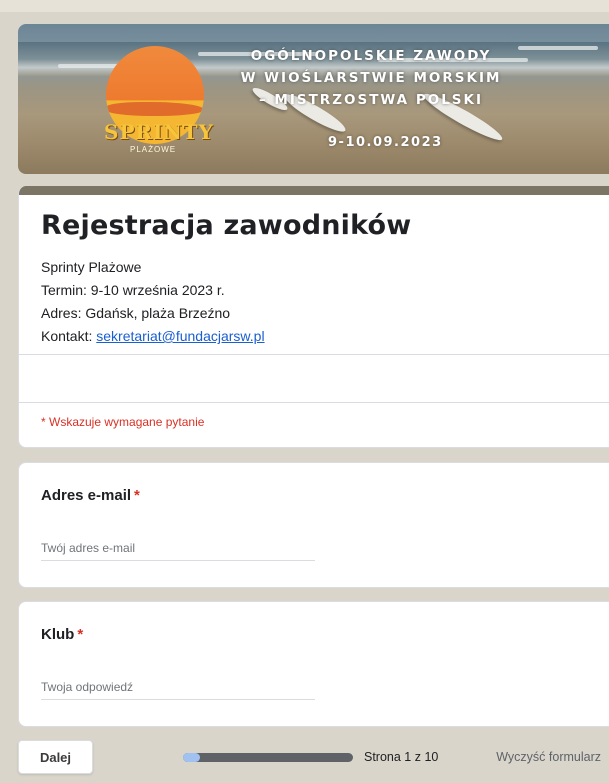 The height and width of the screenshot is (783, 609). What do you see at coordinates (55, 757) in the screenshot?
I see `next-button: Dalej` at bounding box center [55, 757].